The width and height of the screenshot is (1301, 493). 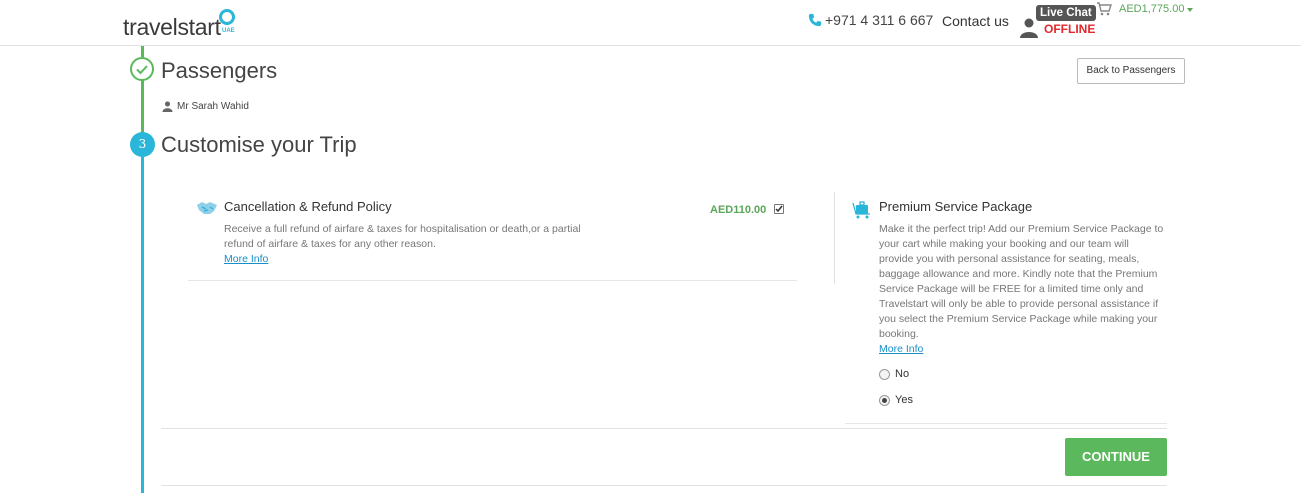 What do you see at coordinates (884, 400) in the screenshot?
I see `radio-yes` at bounding box center [884, 400].